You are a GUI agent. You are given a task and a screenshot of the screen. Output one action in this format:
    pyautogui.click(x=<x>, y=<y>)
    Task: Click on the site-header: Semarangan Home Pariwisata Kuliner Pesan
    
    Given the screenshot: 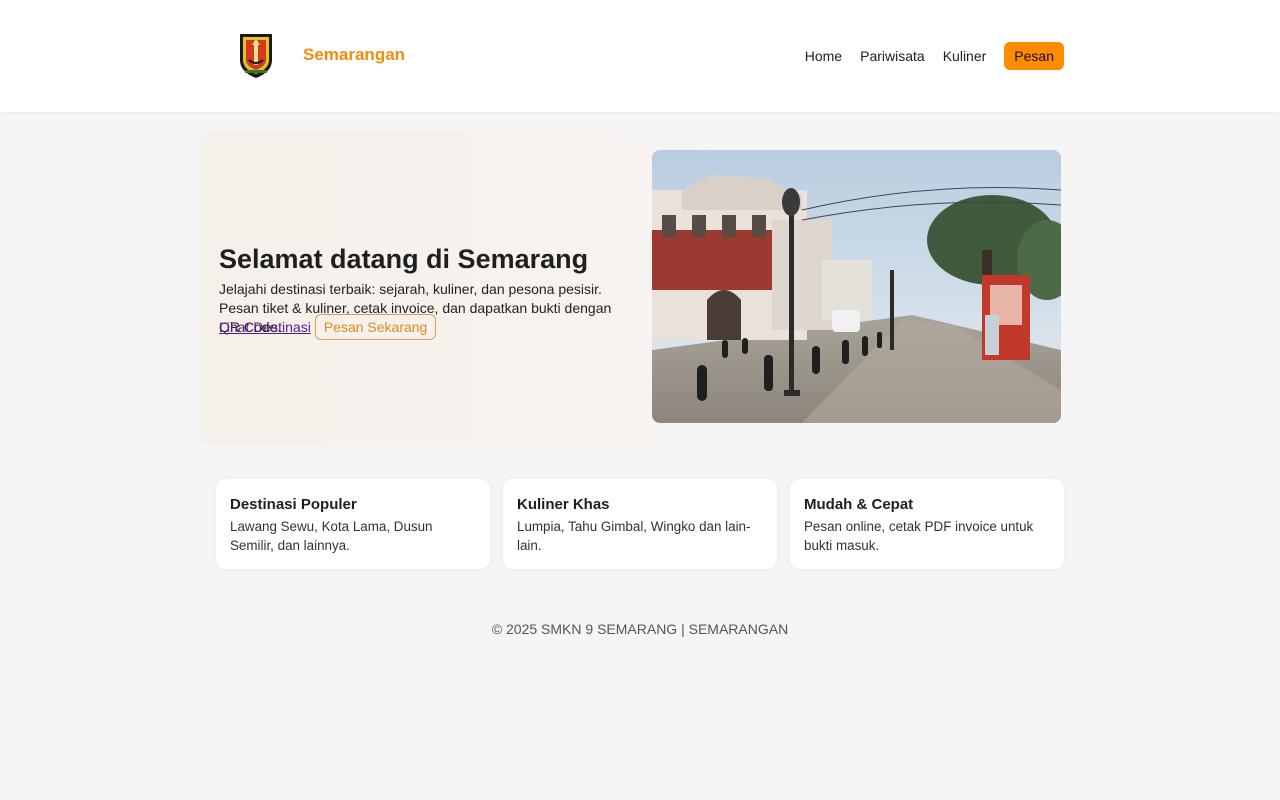 What is the action you would take?
    pyautogui.click(x=640, y=56)
    